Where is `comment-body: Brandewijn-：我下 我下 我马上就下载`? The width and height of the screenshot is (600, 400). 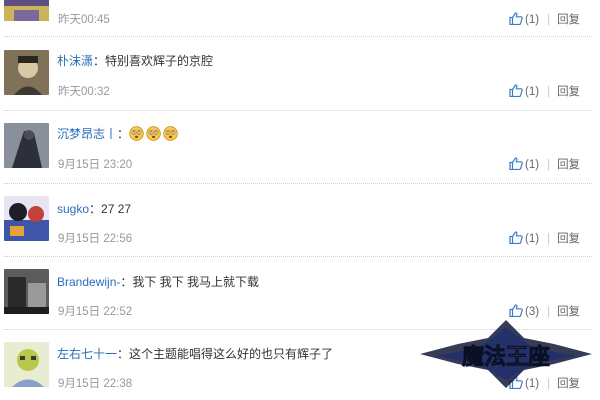 comment-body: Brandewijn-：我下 我下 我马上就下载 is located at coordinates (158, 281).